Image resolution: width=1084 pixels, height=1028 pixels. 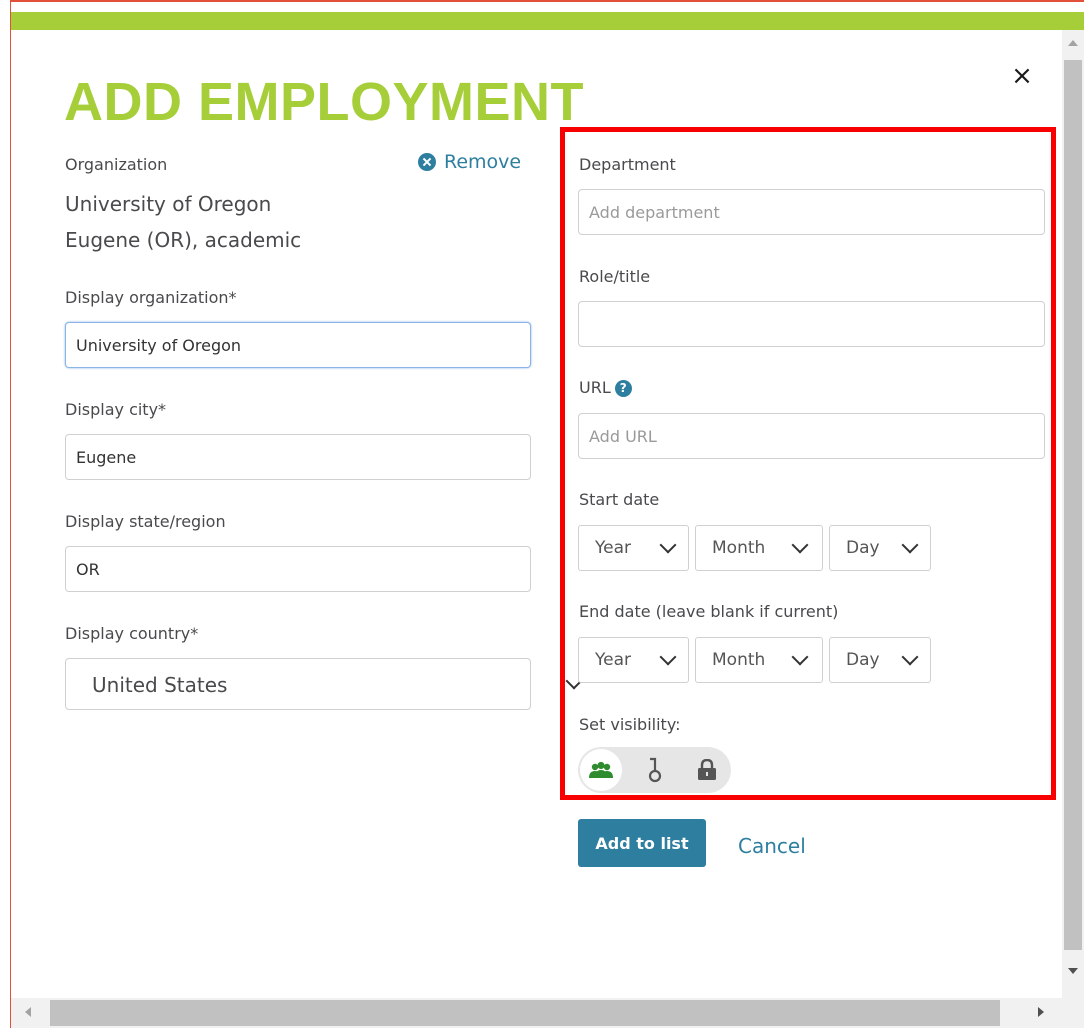 What do you see at coordinates (642, 843) in the screenshot?
I see `add-to-list-button: Add to list` at bounding box center [642, 843].